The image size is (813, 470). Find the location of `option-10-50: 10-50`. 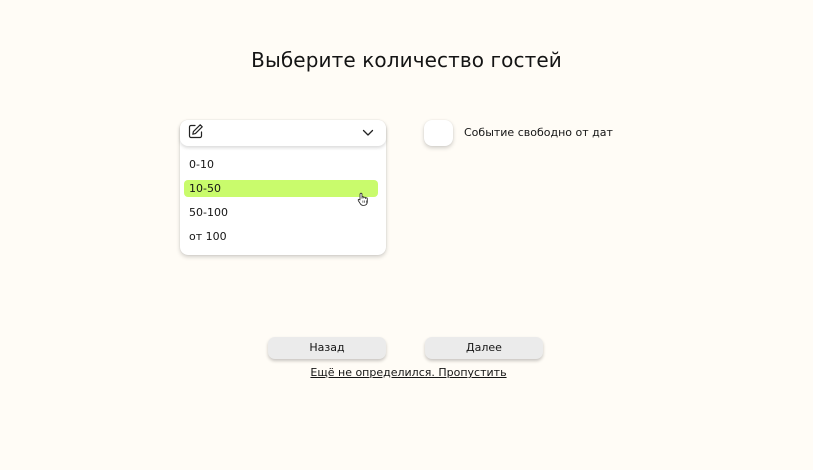

option-10-50: 10-50 is located at coordinates (281, 188).